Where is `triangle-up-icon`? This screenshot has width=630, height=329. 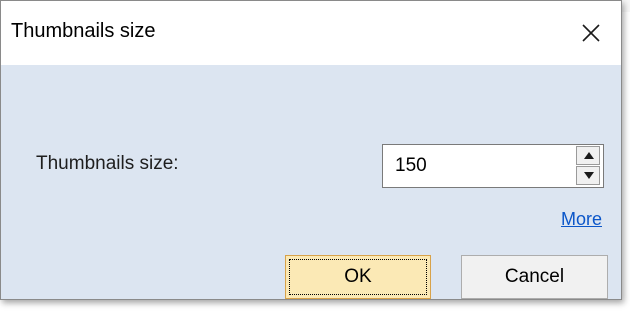 triangle-up-icon is located at coordinates (589, 155).